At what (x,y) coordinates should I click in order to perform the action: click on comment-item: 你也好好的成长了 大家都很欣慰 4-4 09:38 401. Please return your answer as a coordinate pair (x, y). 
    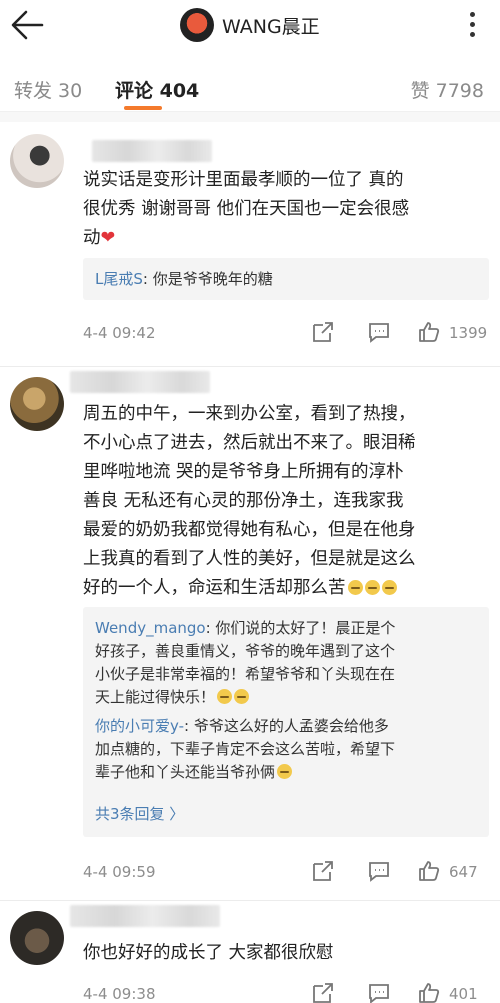
    Looking at the image, I should click on (250, 952).